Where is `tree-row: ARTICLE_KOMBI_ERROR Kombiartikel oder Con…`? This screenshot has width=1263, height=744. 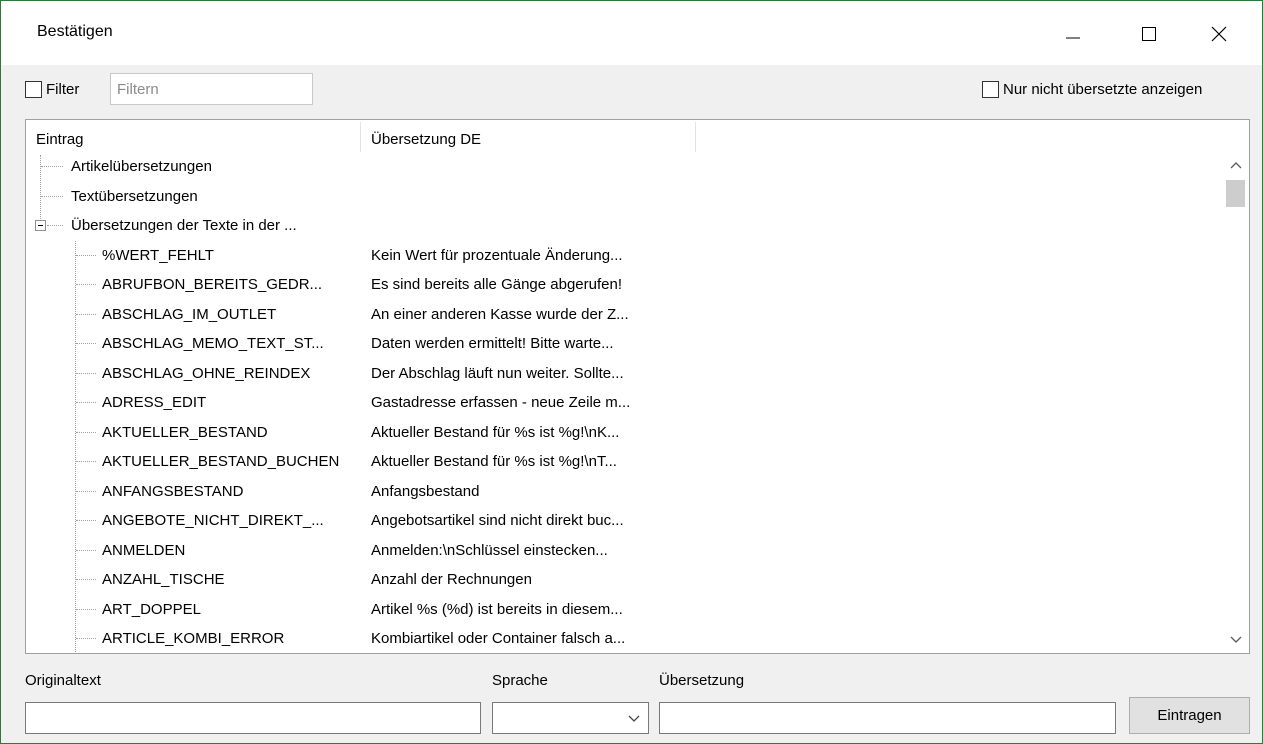 tree-row: ARTICLE_KOMBI_ERROR Kombiartikel oder Con… is located at coordinates (623, 638).